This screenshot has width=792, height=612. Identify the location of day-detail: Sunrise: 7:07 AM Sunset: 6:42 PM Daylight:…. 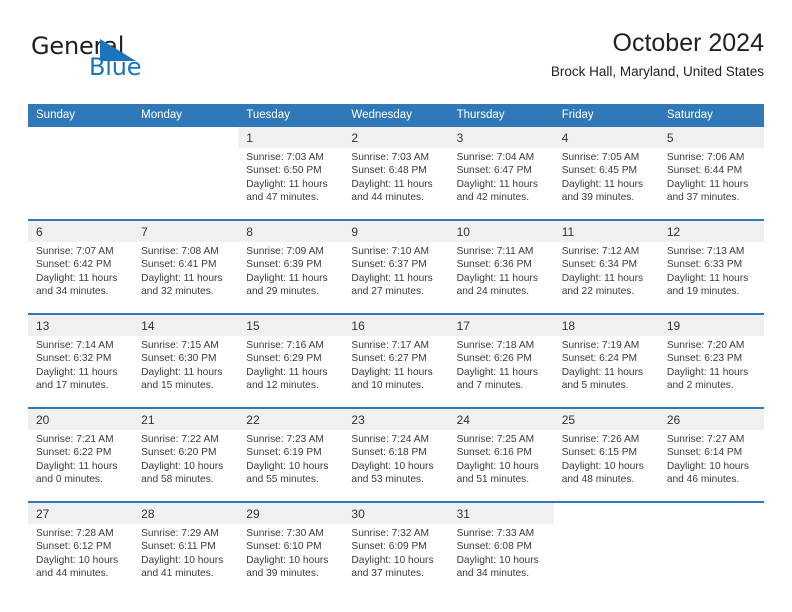
(81, 277).